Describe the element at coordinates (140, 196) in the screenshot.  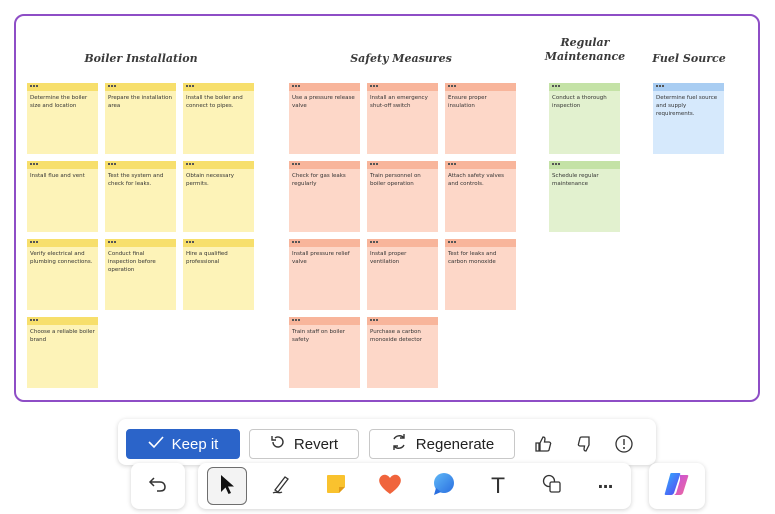
I see `sticky-note: Test the system and check for leaks.` at that location.